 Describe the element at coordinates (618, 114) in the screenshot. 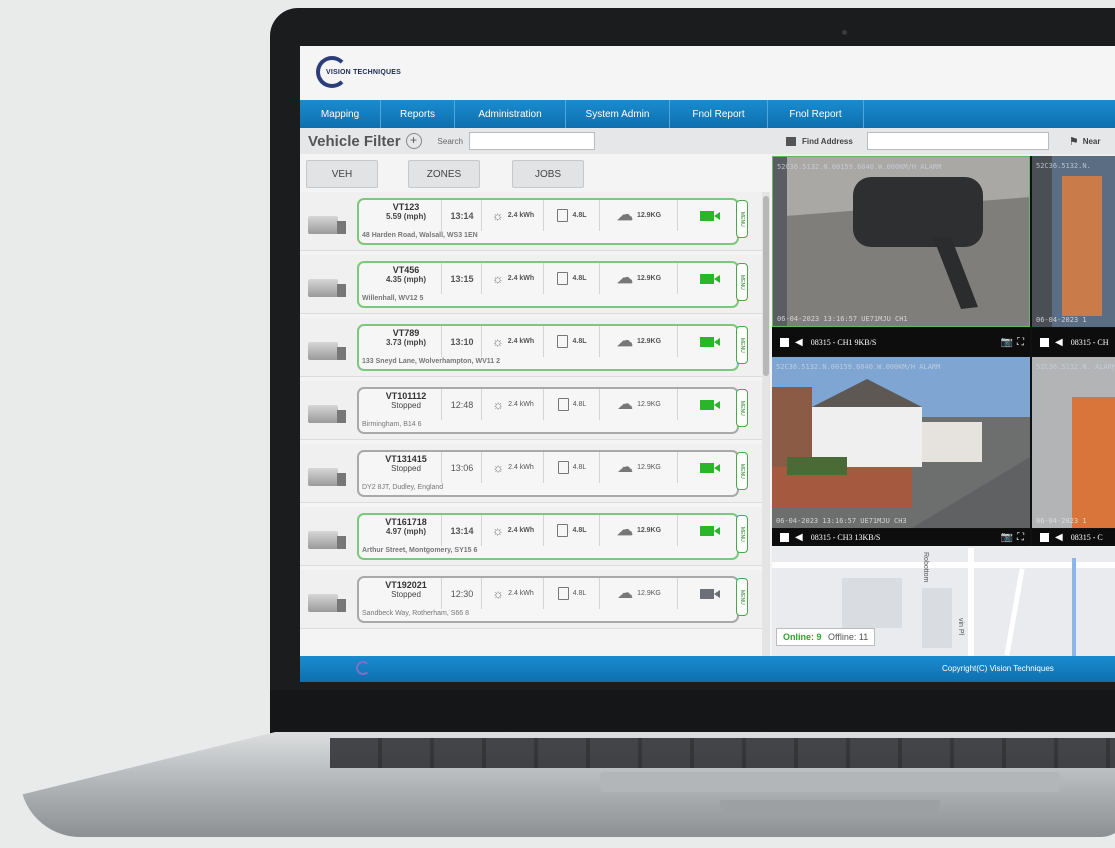

I see `nav-system-admin: System Admin` at that location.